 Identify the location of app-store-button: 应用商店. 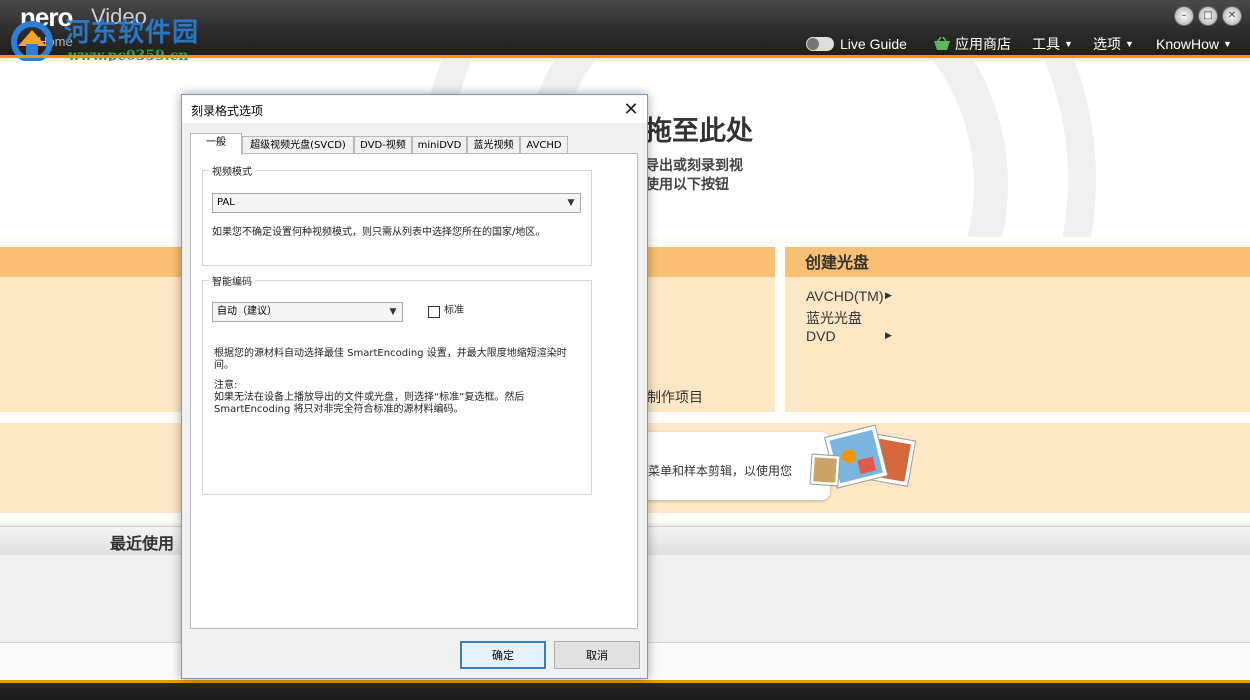
(972, 44).